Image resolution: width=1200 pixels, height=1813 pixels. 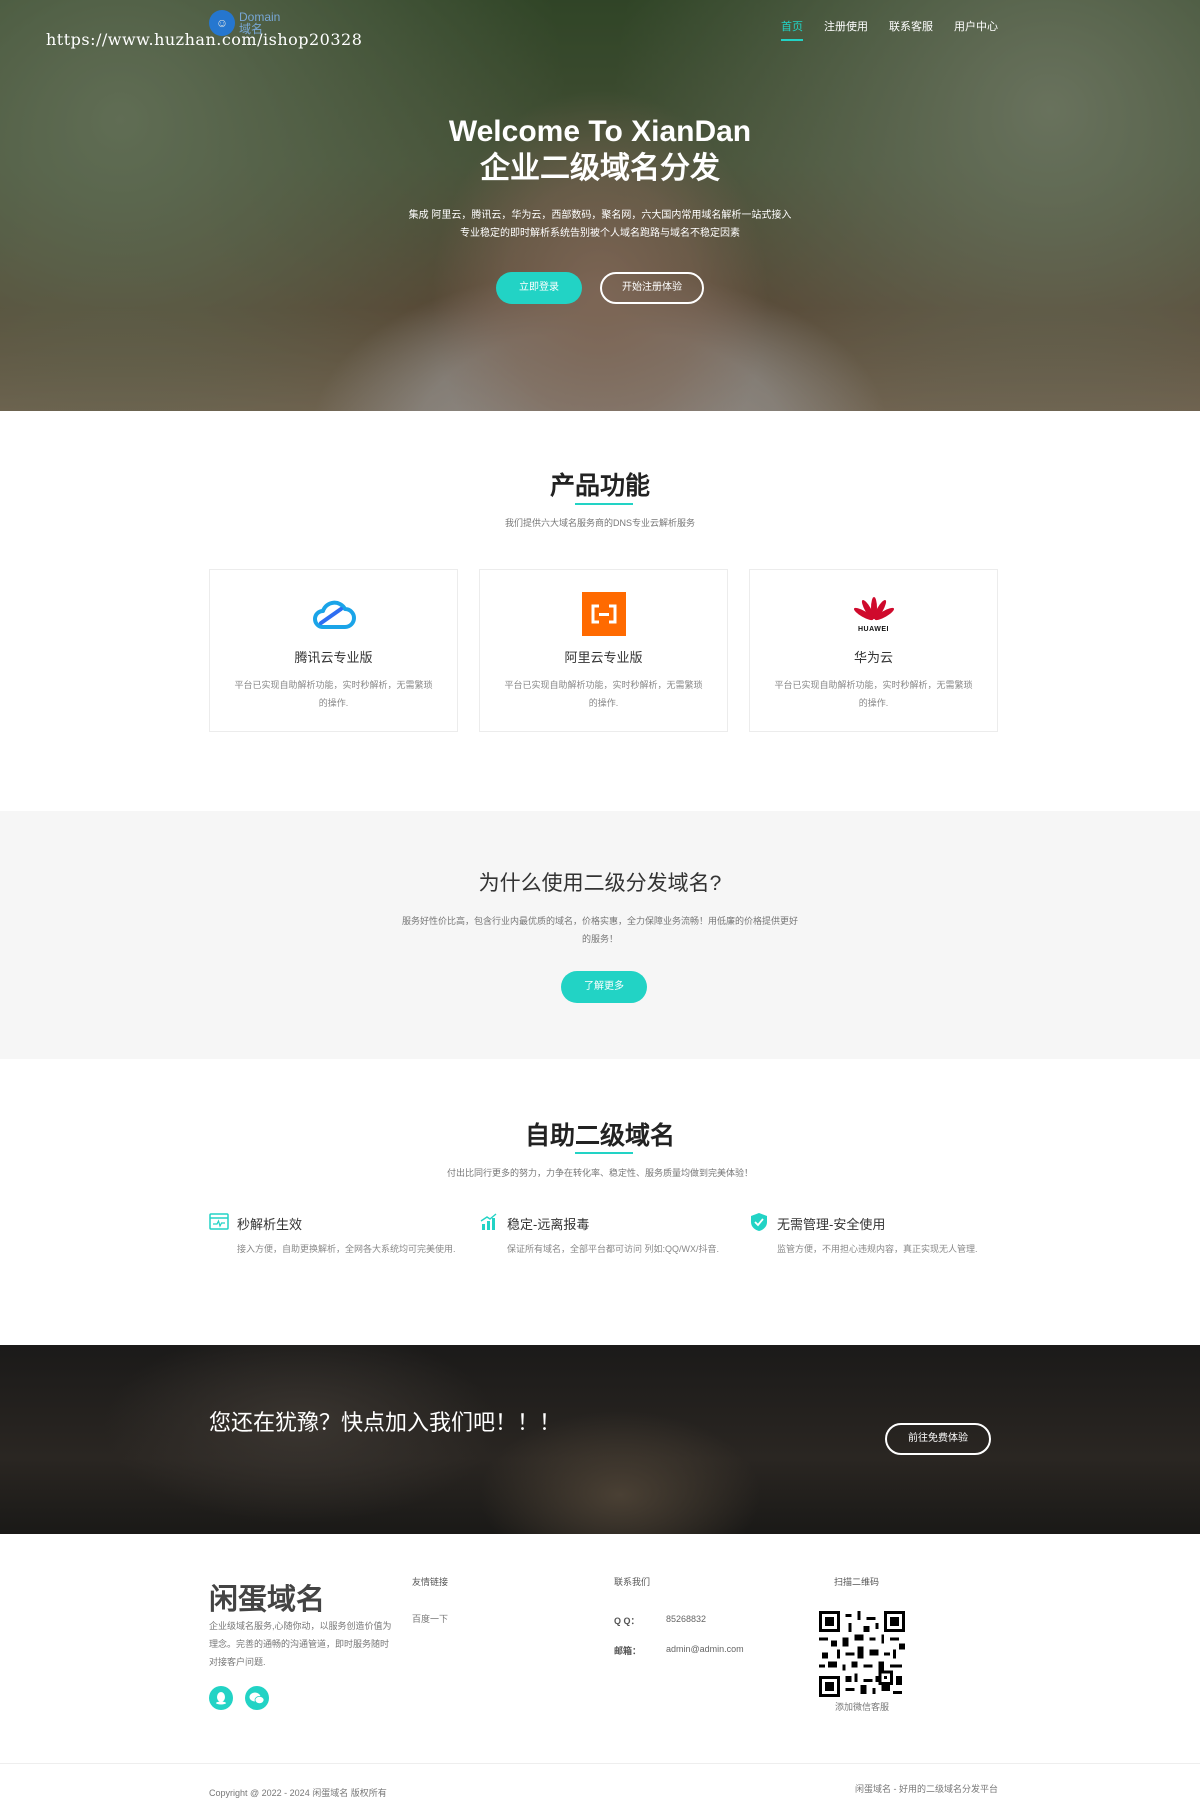 What do you see at coordinates (599, 1173) in the screenshot?
I see `self-service-subtitle: 付出比同行更多的努力，力争在转化率、稳定性、服务质量均做到完美体验！` at bounding box center [599, 1173].